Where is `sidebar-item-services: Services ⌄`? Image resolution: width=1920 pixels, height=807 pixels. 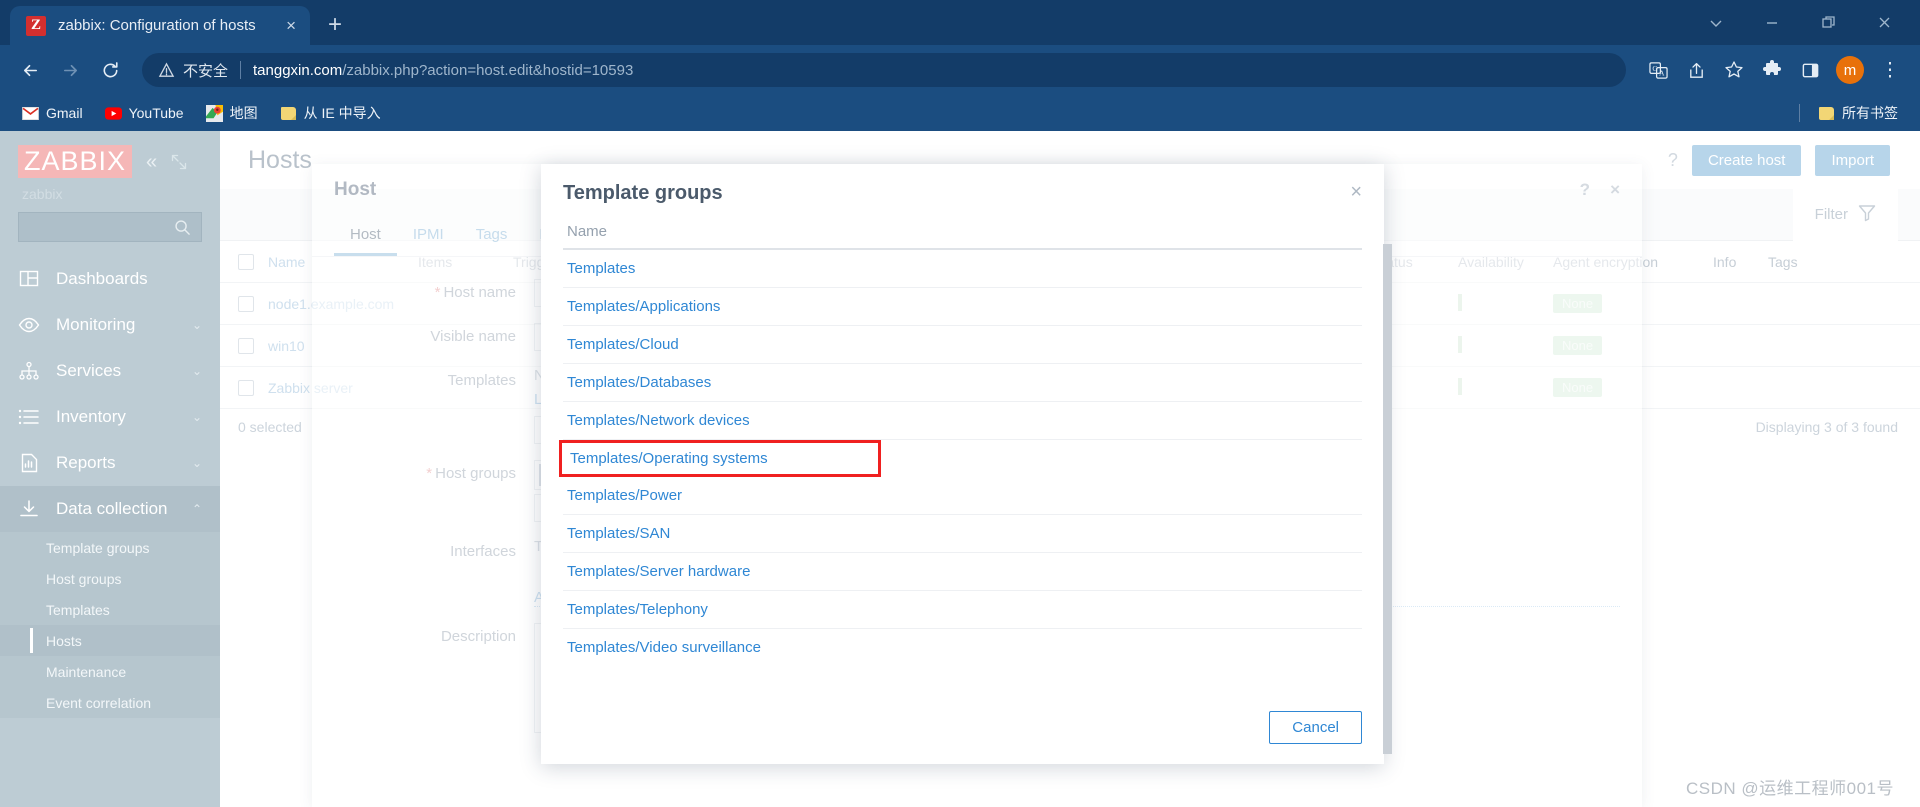 sidebar-item-services: Services ⌄ is located at coordinates (110, 371).